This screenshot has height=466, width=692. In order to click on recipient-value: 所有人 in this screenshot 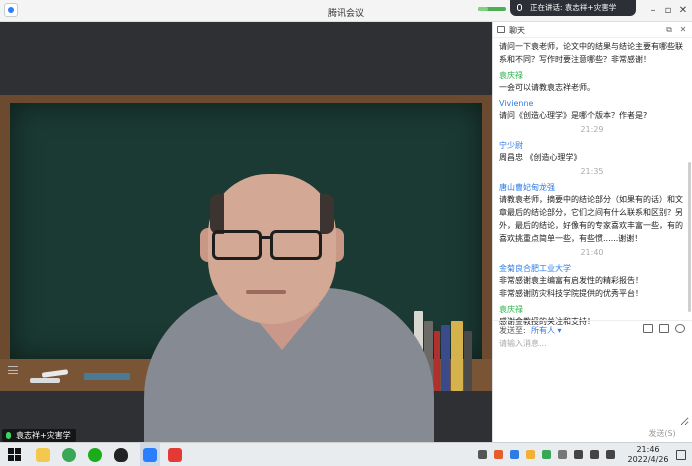, I will do `click(543, 330)`.